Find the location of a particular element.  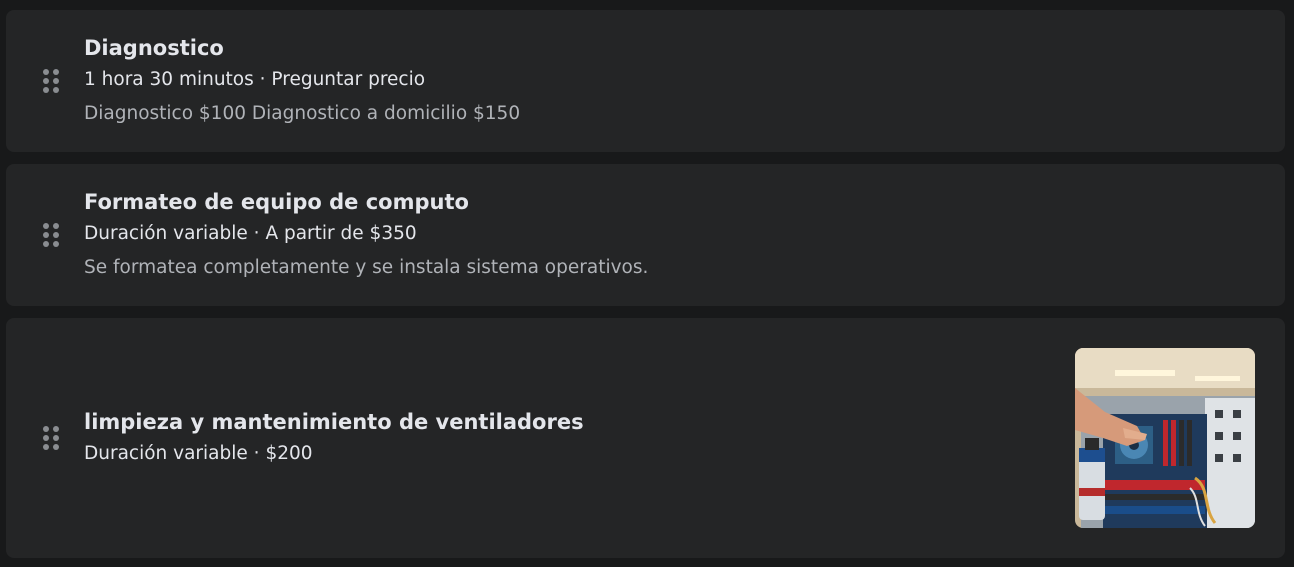

service-price: Preguntar precio is located at coordinates (348, 79).